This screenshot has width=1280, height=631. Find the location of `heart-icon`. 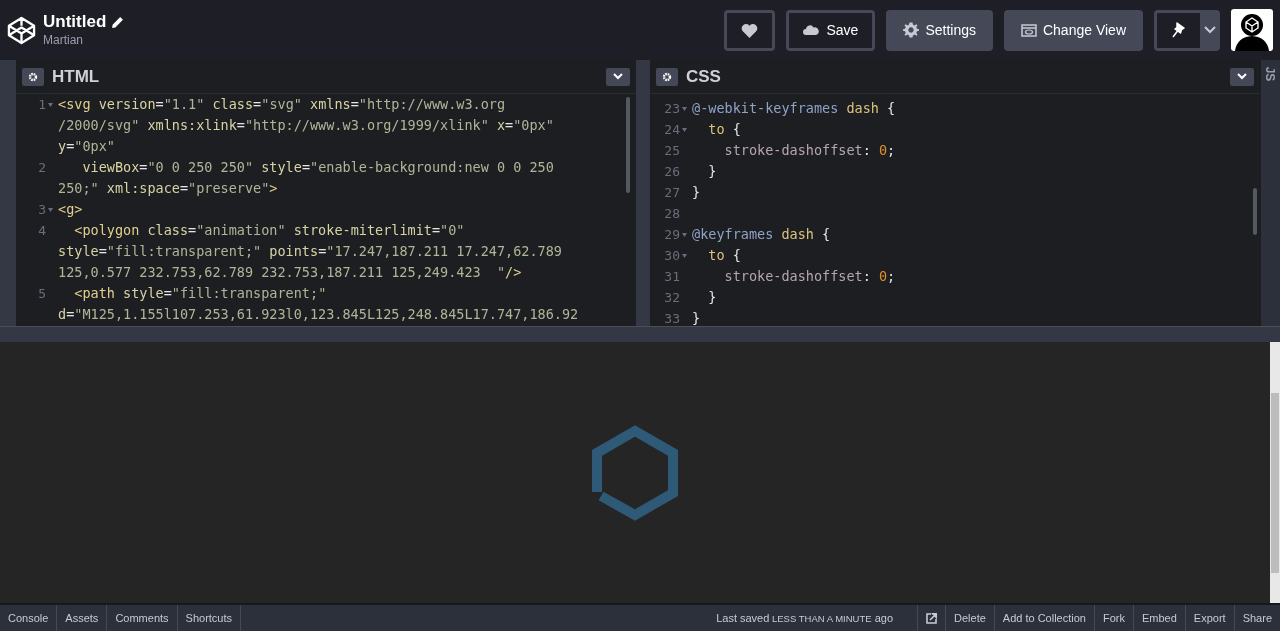

heart-icon is located at coordinates (750, 30).